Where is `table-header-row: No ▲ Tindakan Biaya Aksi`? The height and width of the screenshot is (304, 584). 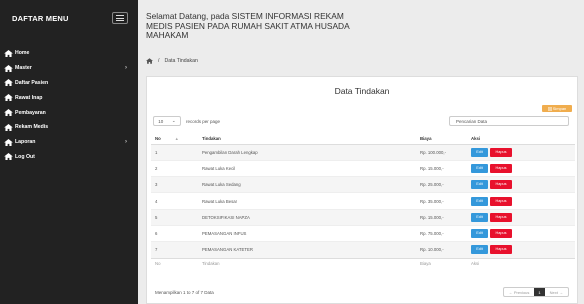 table-header-row: No ▲ Tindakan Biaya Aksi is located at coordinates (363, 139).